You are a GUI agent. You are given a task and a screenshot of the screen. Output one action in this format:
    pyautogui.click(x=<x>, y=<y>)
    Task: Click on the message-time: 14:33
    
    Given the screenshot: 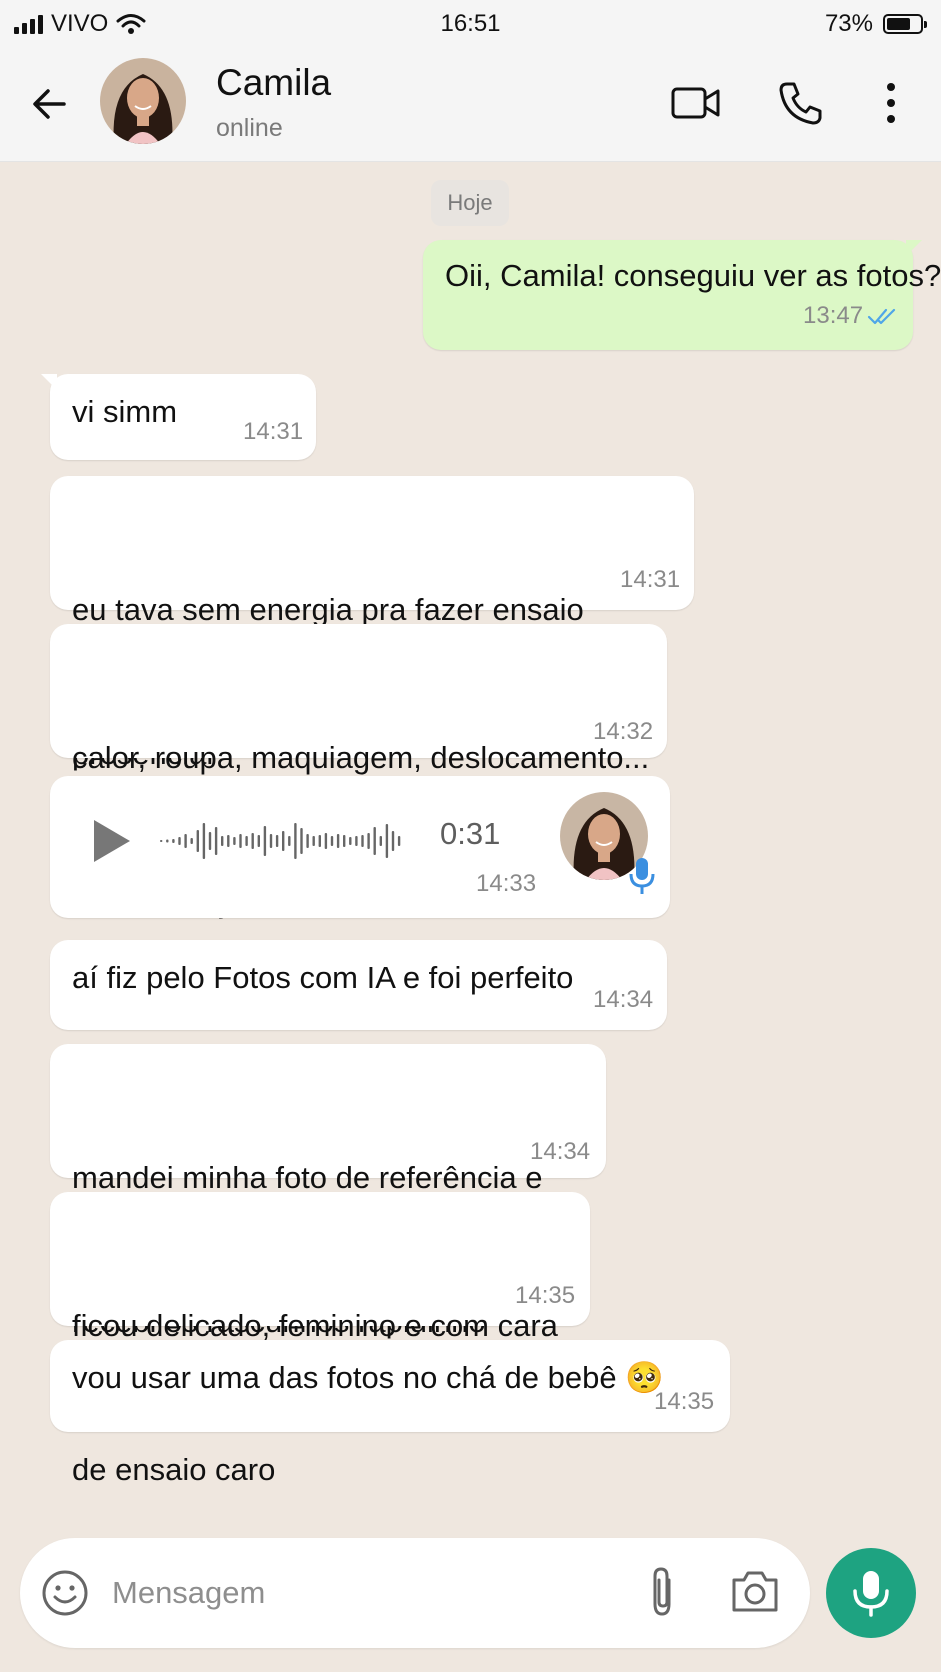 What is the action you would take?
    pyautogui.click(x=506, y=883)
    